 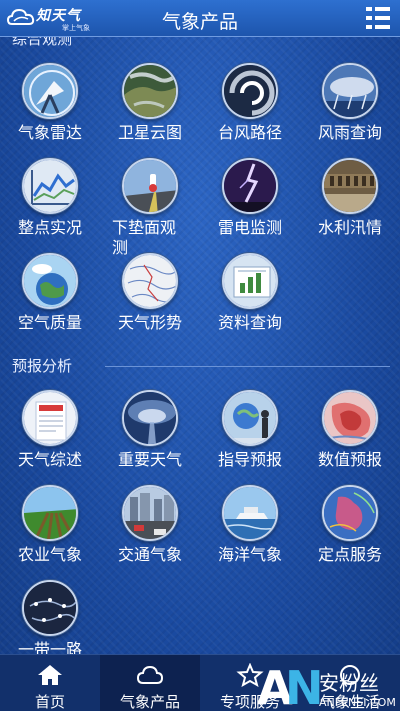 I want to click on grid-menu-icon, so click(x=378, y=18).